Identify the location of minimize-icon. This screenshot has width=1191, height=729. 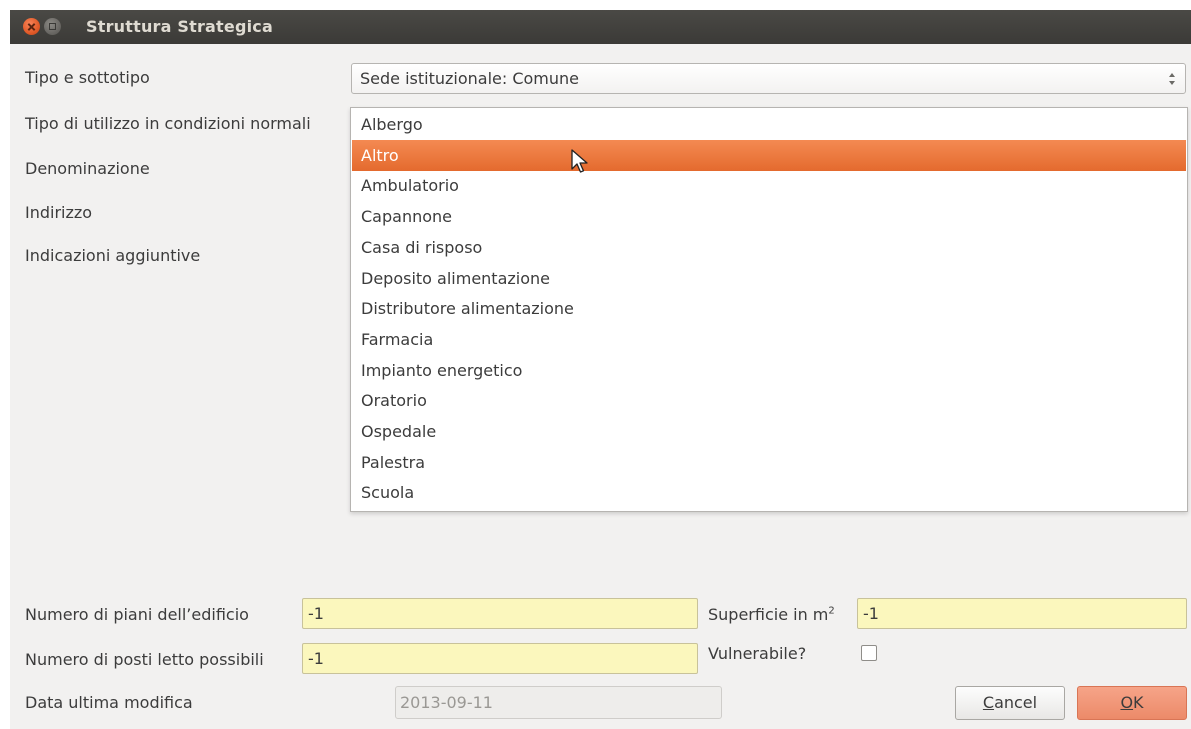
(52, 26).